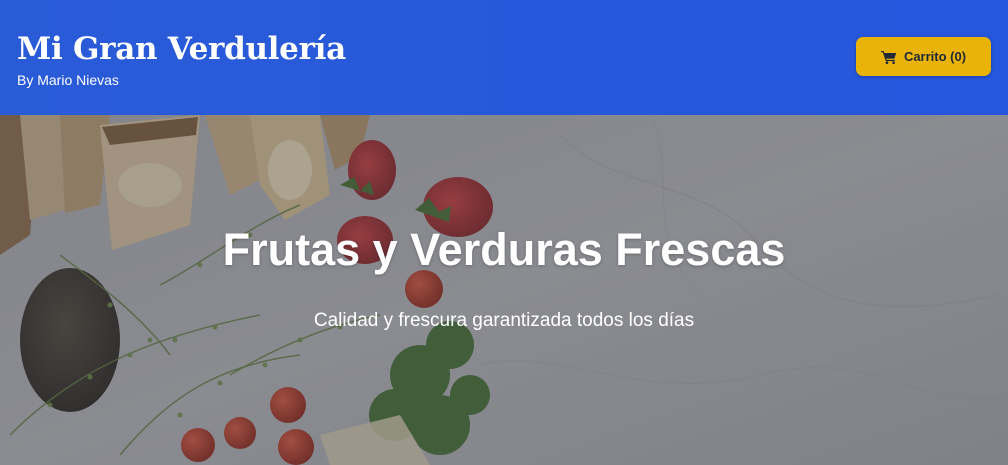 This screenshot has height=465, width=1008. Describe the element at coordinates (935, 56) in the screenshot. I see `cart-button-label: Carrito (0)` at that location.